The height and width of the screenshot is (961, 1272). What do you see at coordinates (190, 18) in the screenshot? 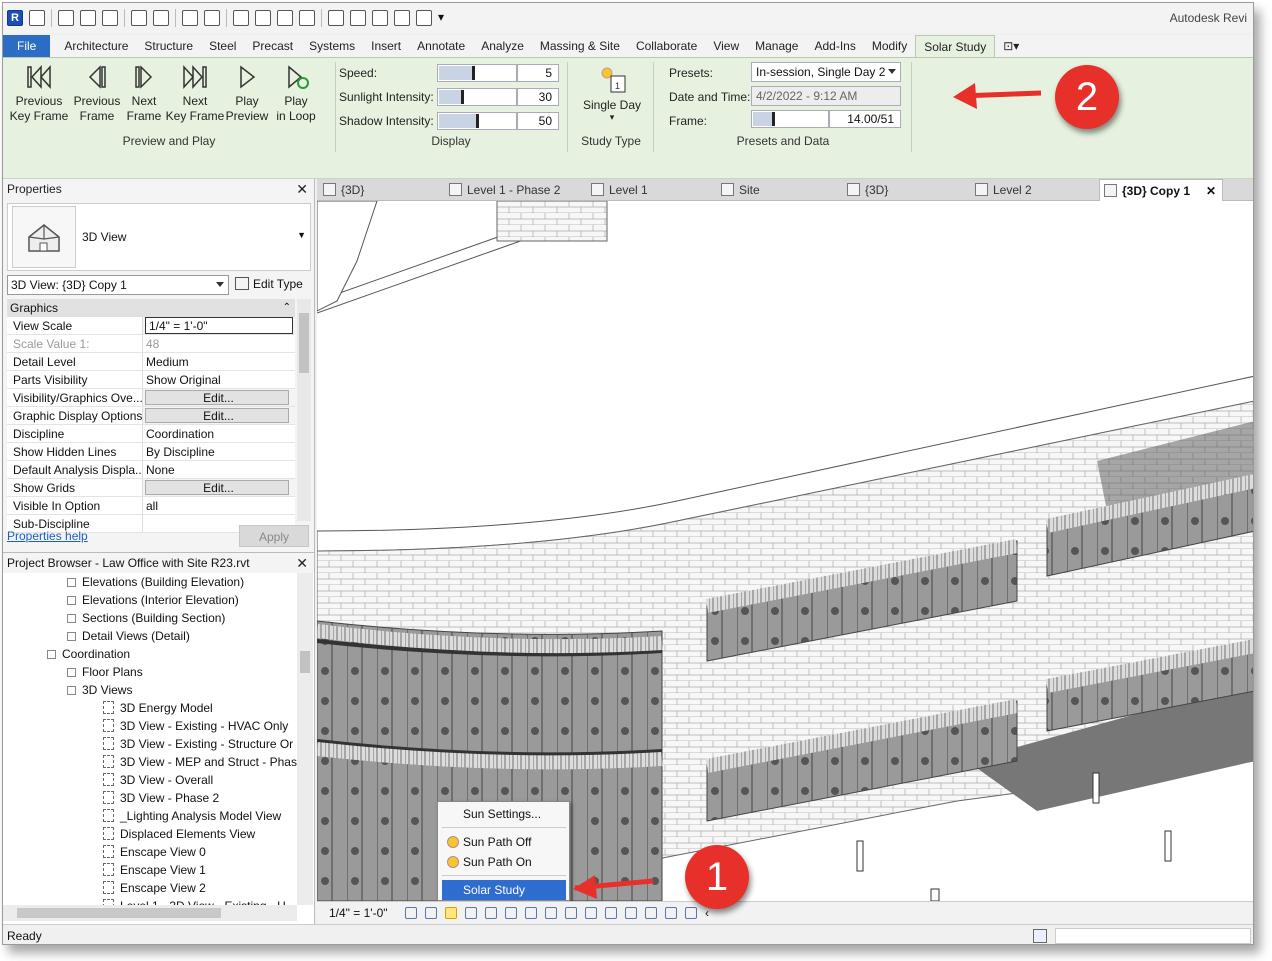
I see `print-icon` at bounding box center [190, 18].